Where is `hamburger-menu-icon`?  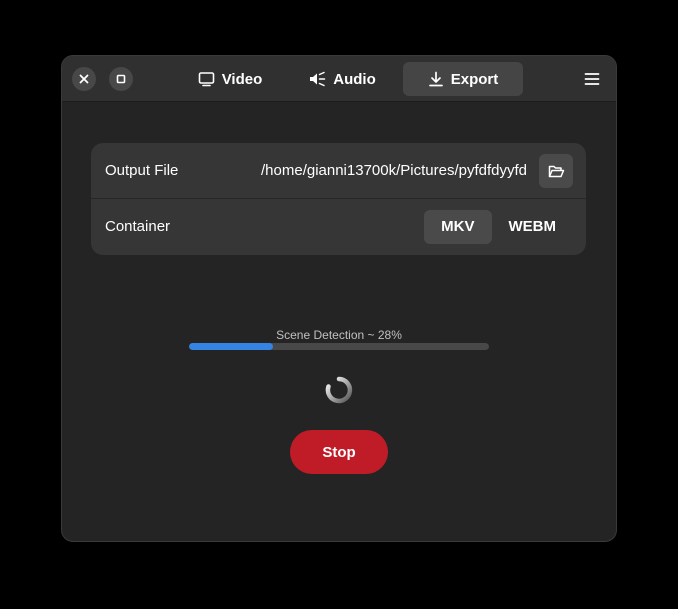
hamburger-menu-icon is located at coordinates (592, 79).